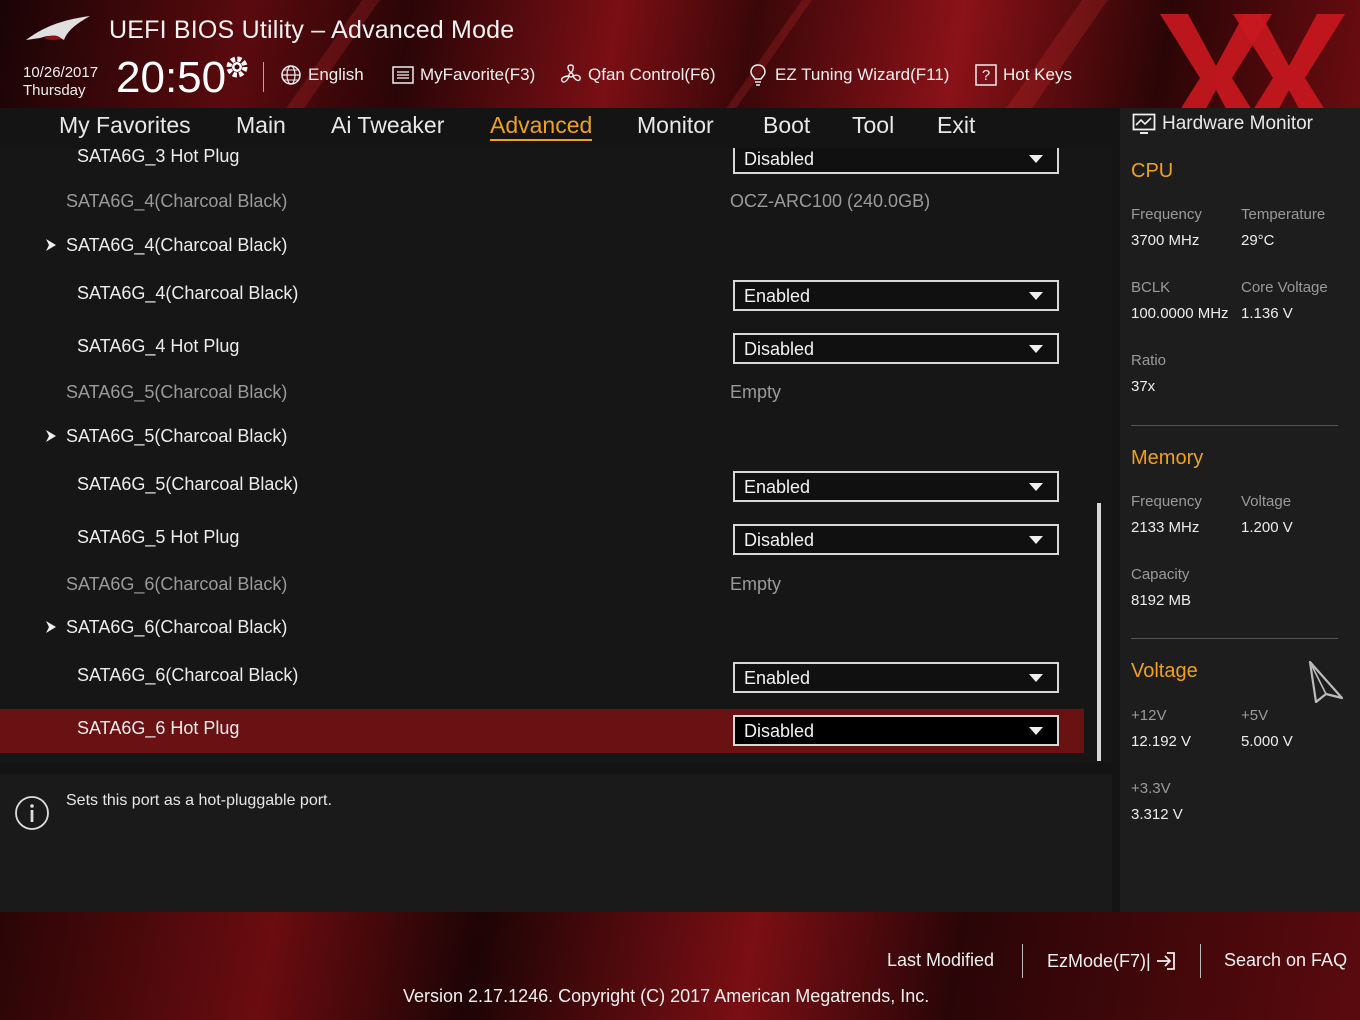  Describe the element at coordinates (1200, 961) in the screenshot. I see `footer-divider` at that location.